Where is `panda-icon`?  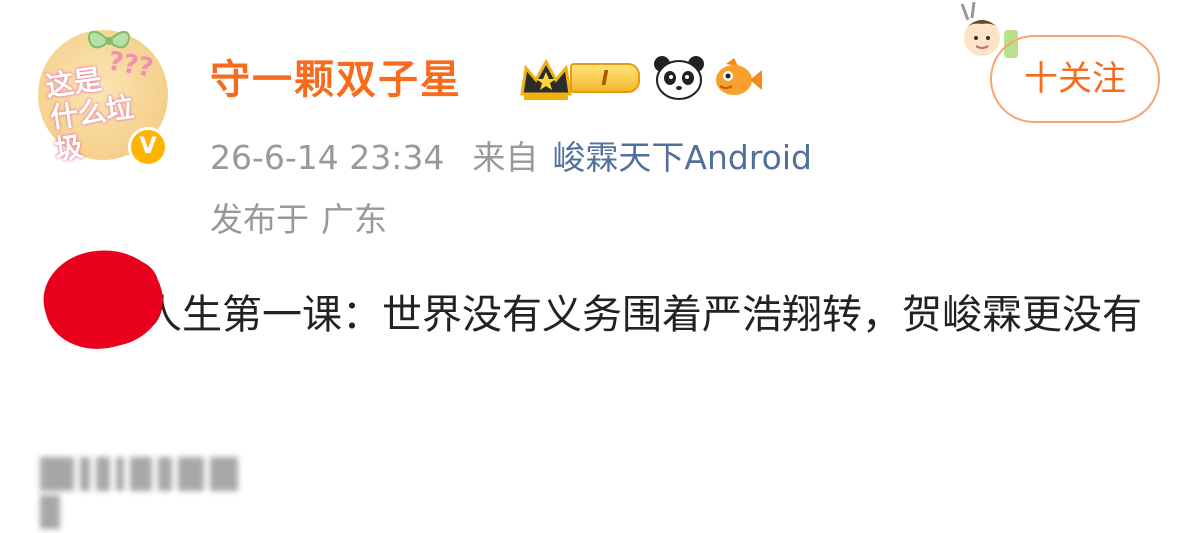 panda-icon is located at coordinates (679, 78).